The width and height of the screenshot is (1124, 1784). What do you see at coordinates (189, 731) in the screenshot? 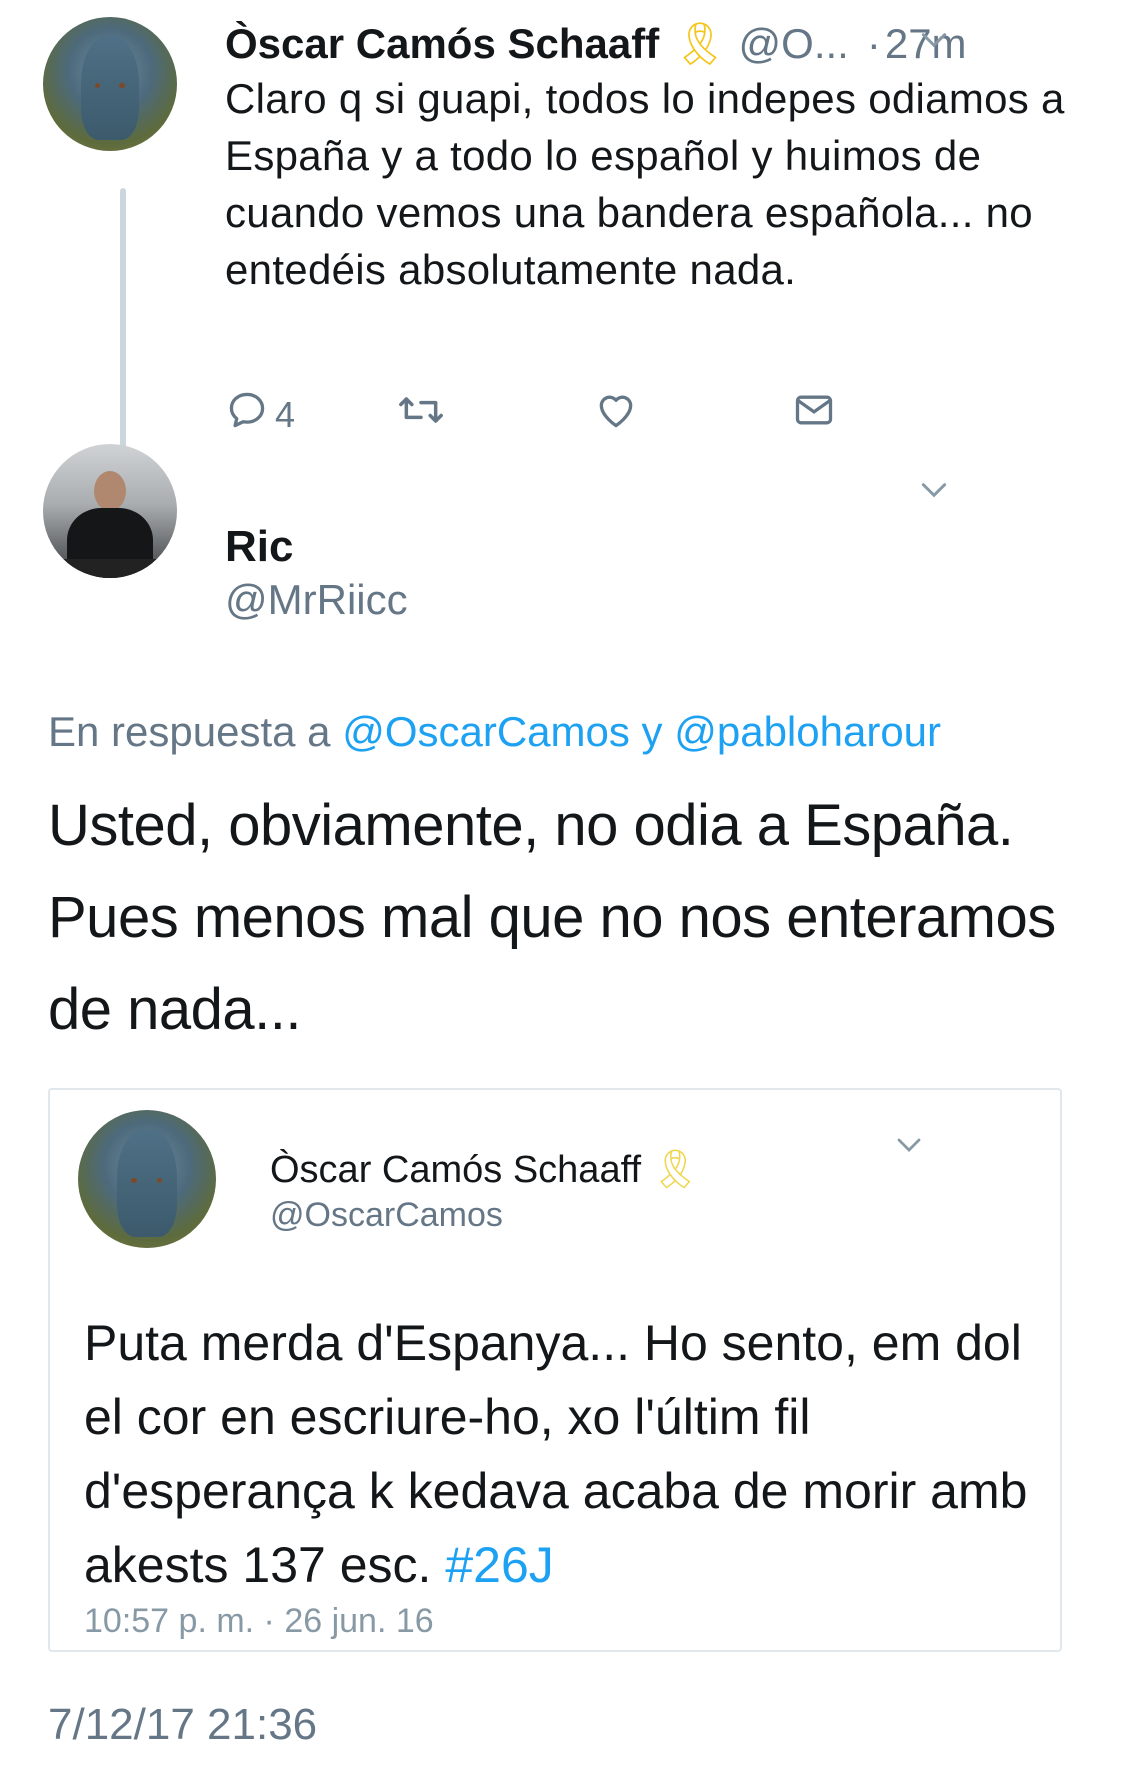
I see `replying-to-label: En respuesta a` at bounding box center [189, 731].